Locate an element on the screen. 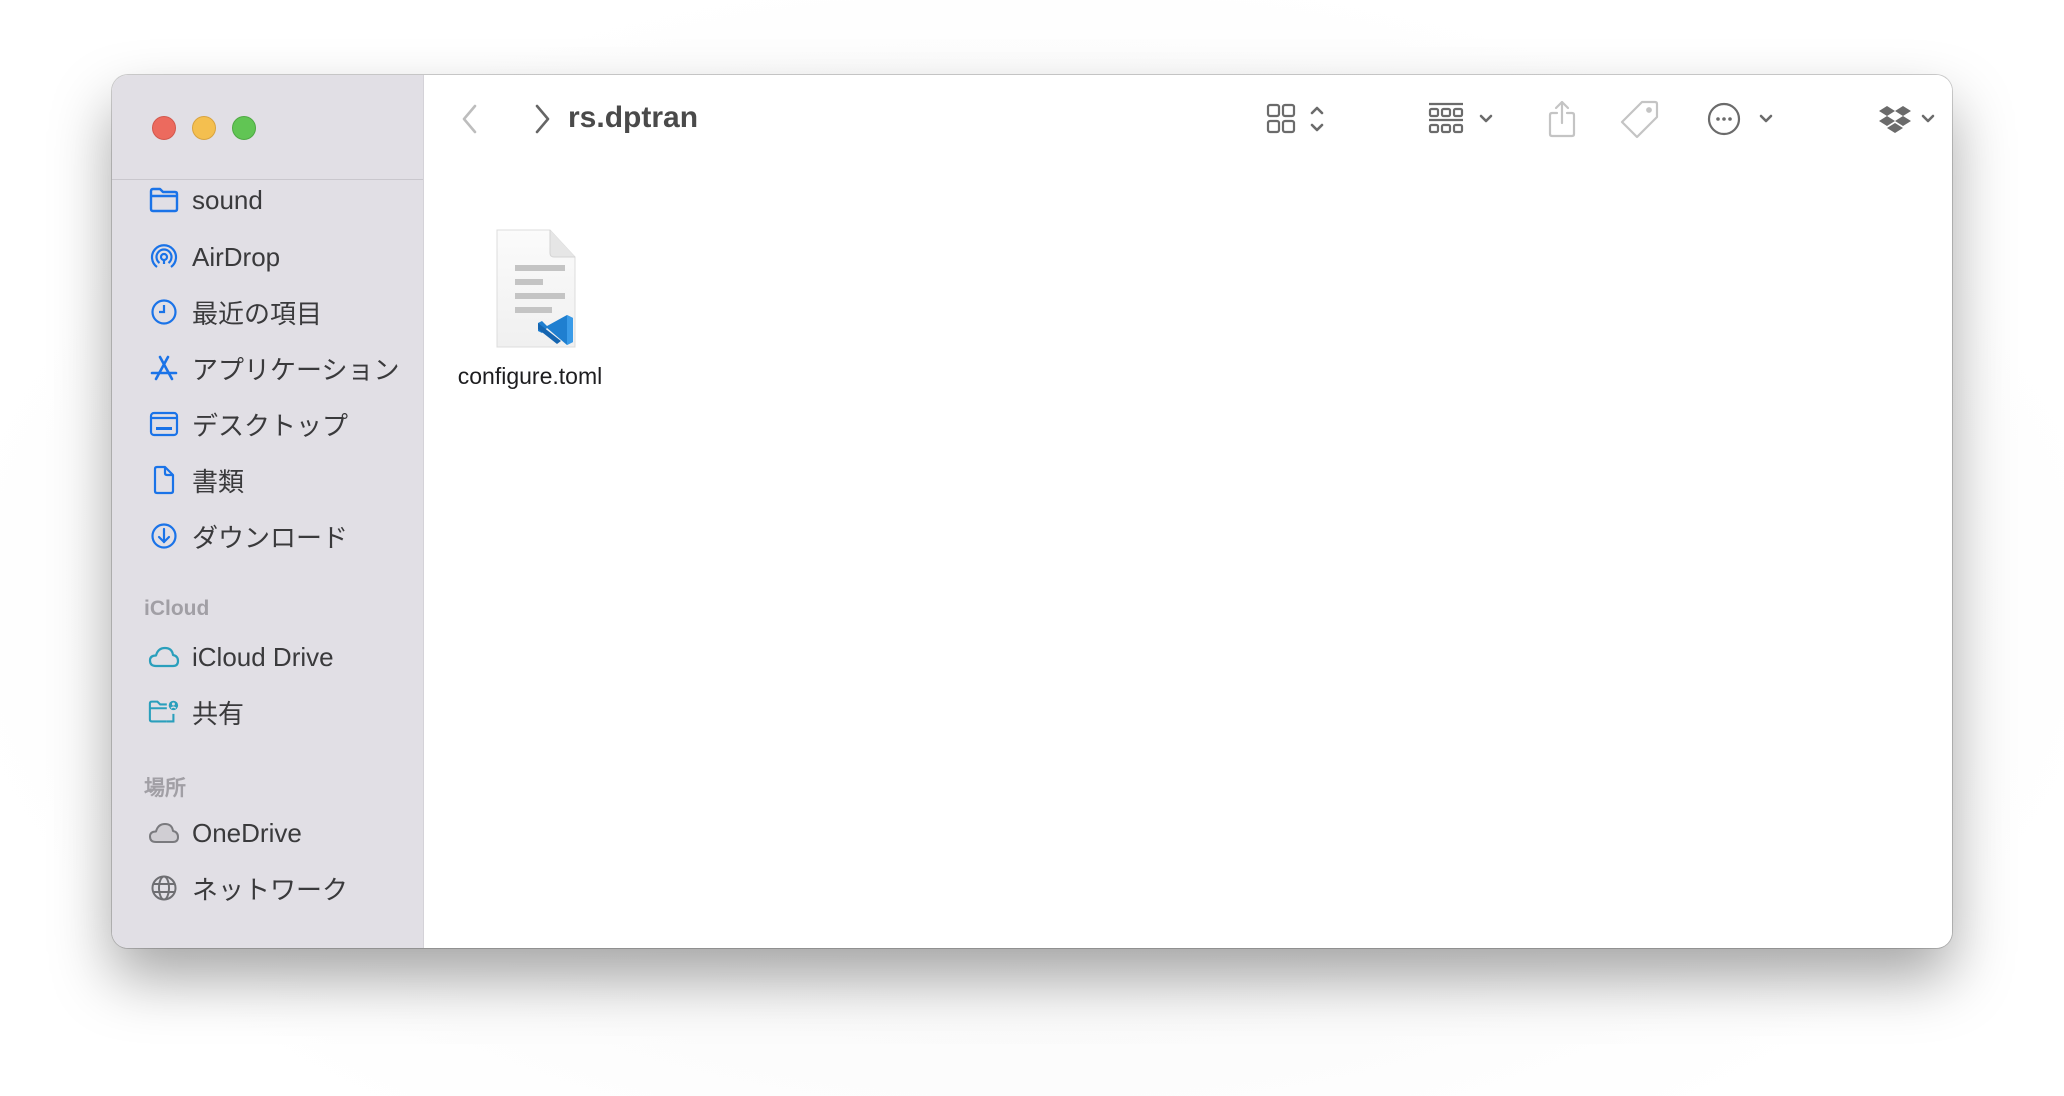 This screenshot has height=1096, width=2064. back-button is located at coordinates (470, 119).